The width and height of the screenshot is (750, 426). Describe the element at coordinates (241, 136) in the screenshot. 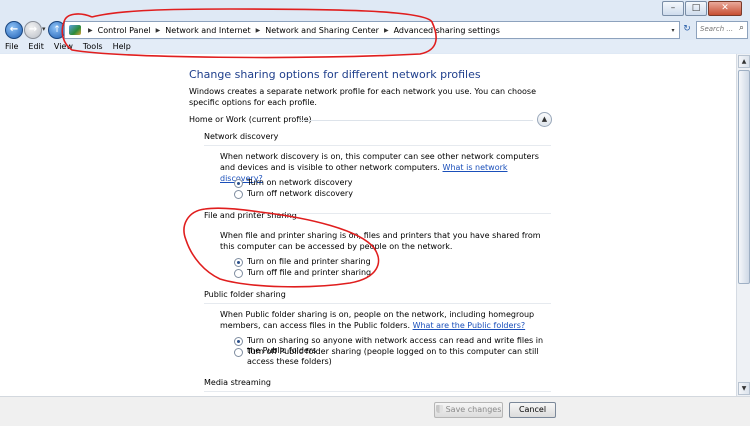

I see `section-title-network-discovery: Network discovery` at that location.